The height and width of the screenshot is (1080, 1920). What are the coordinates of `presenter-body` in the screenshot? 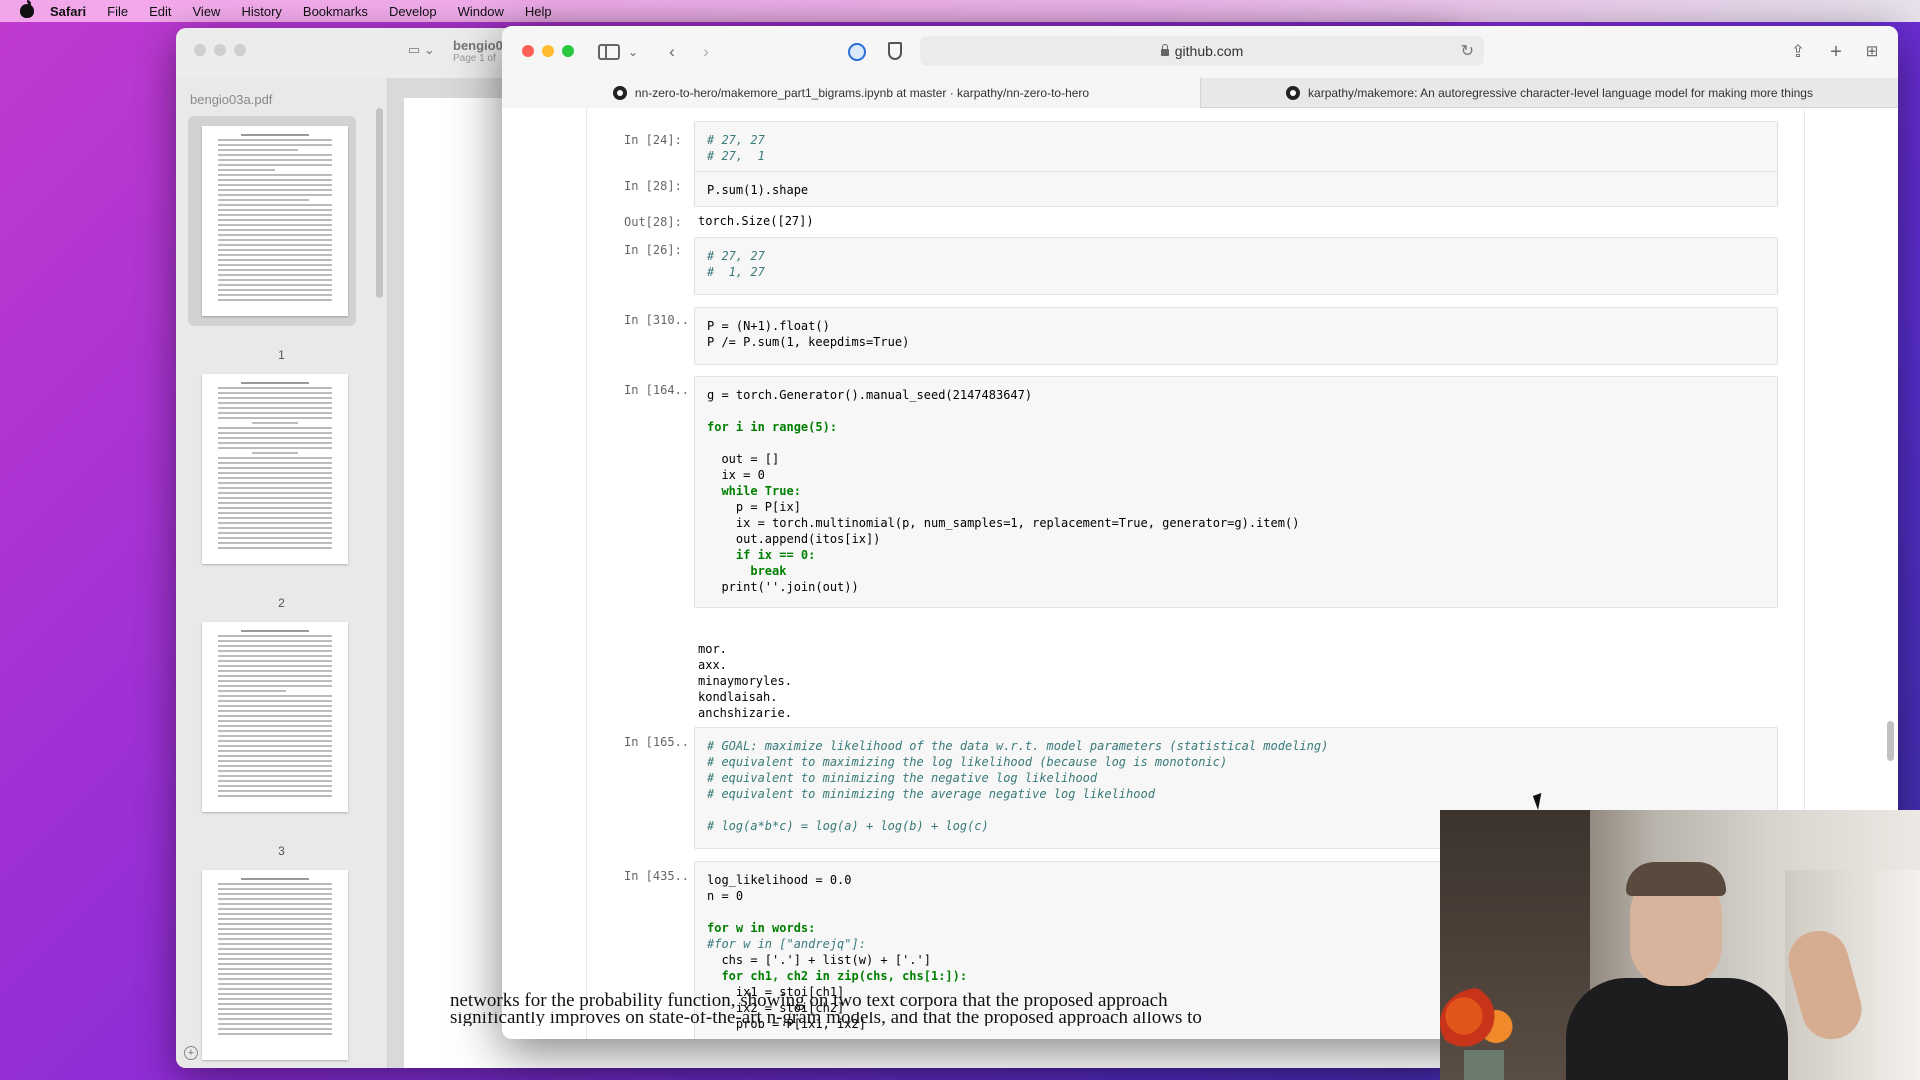 It's located at (1677, 1029).